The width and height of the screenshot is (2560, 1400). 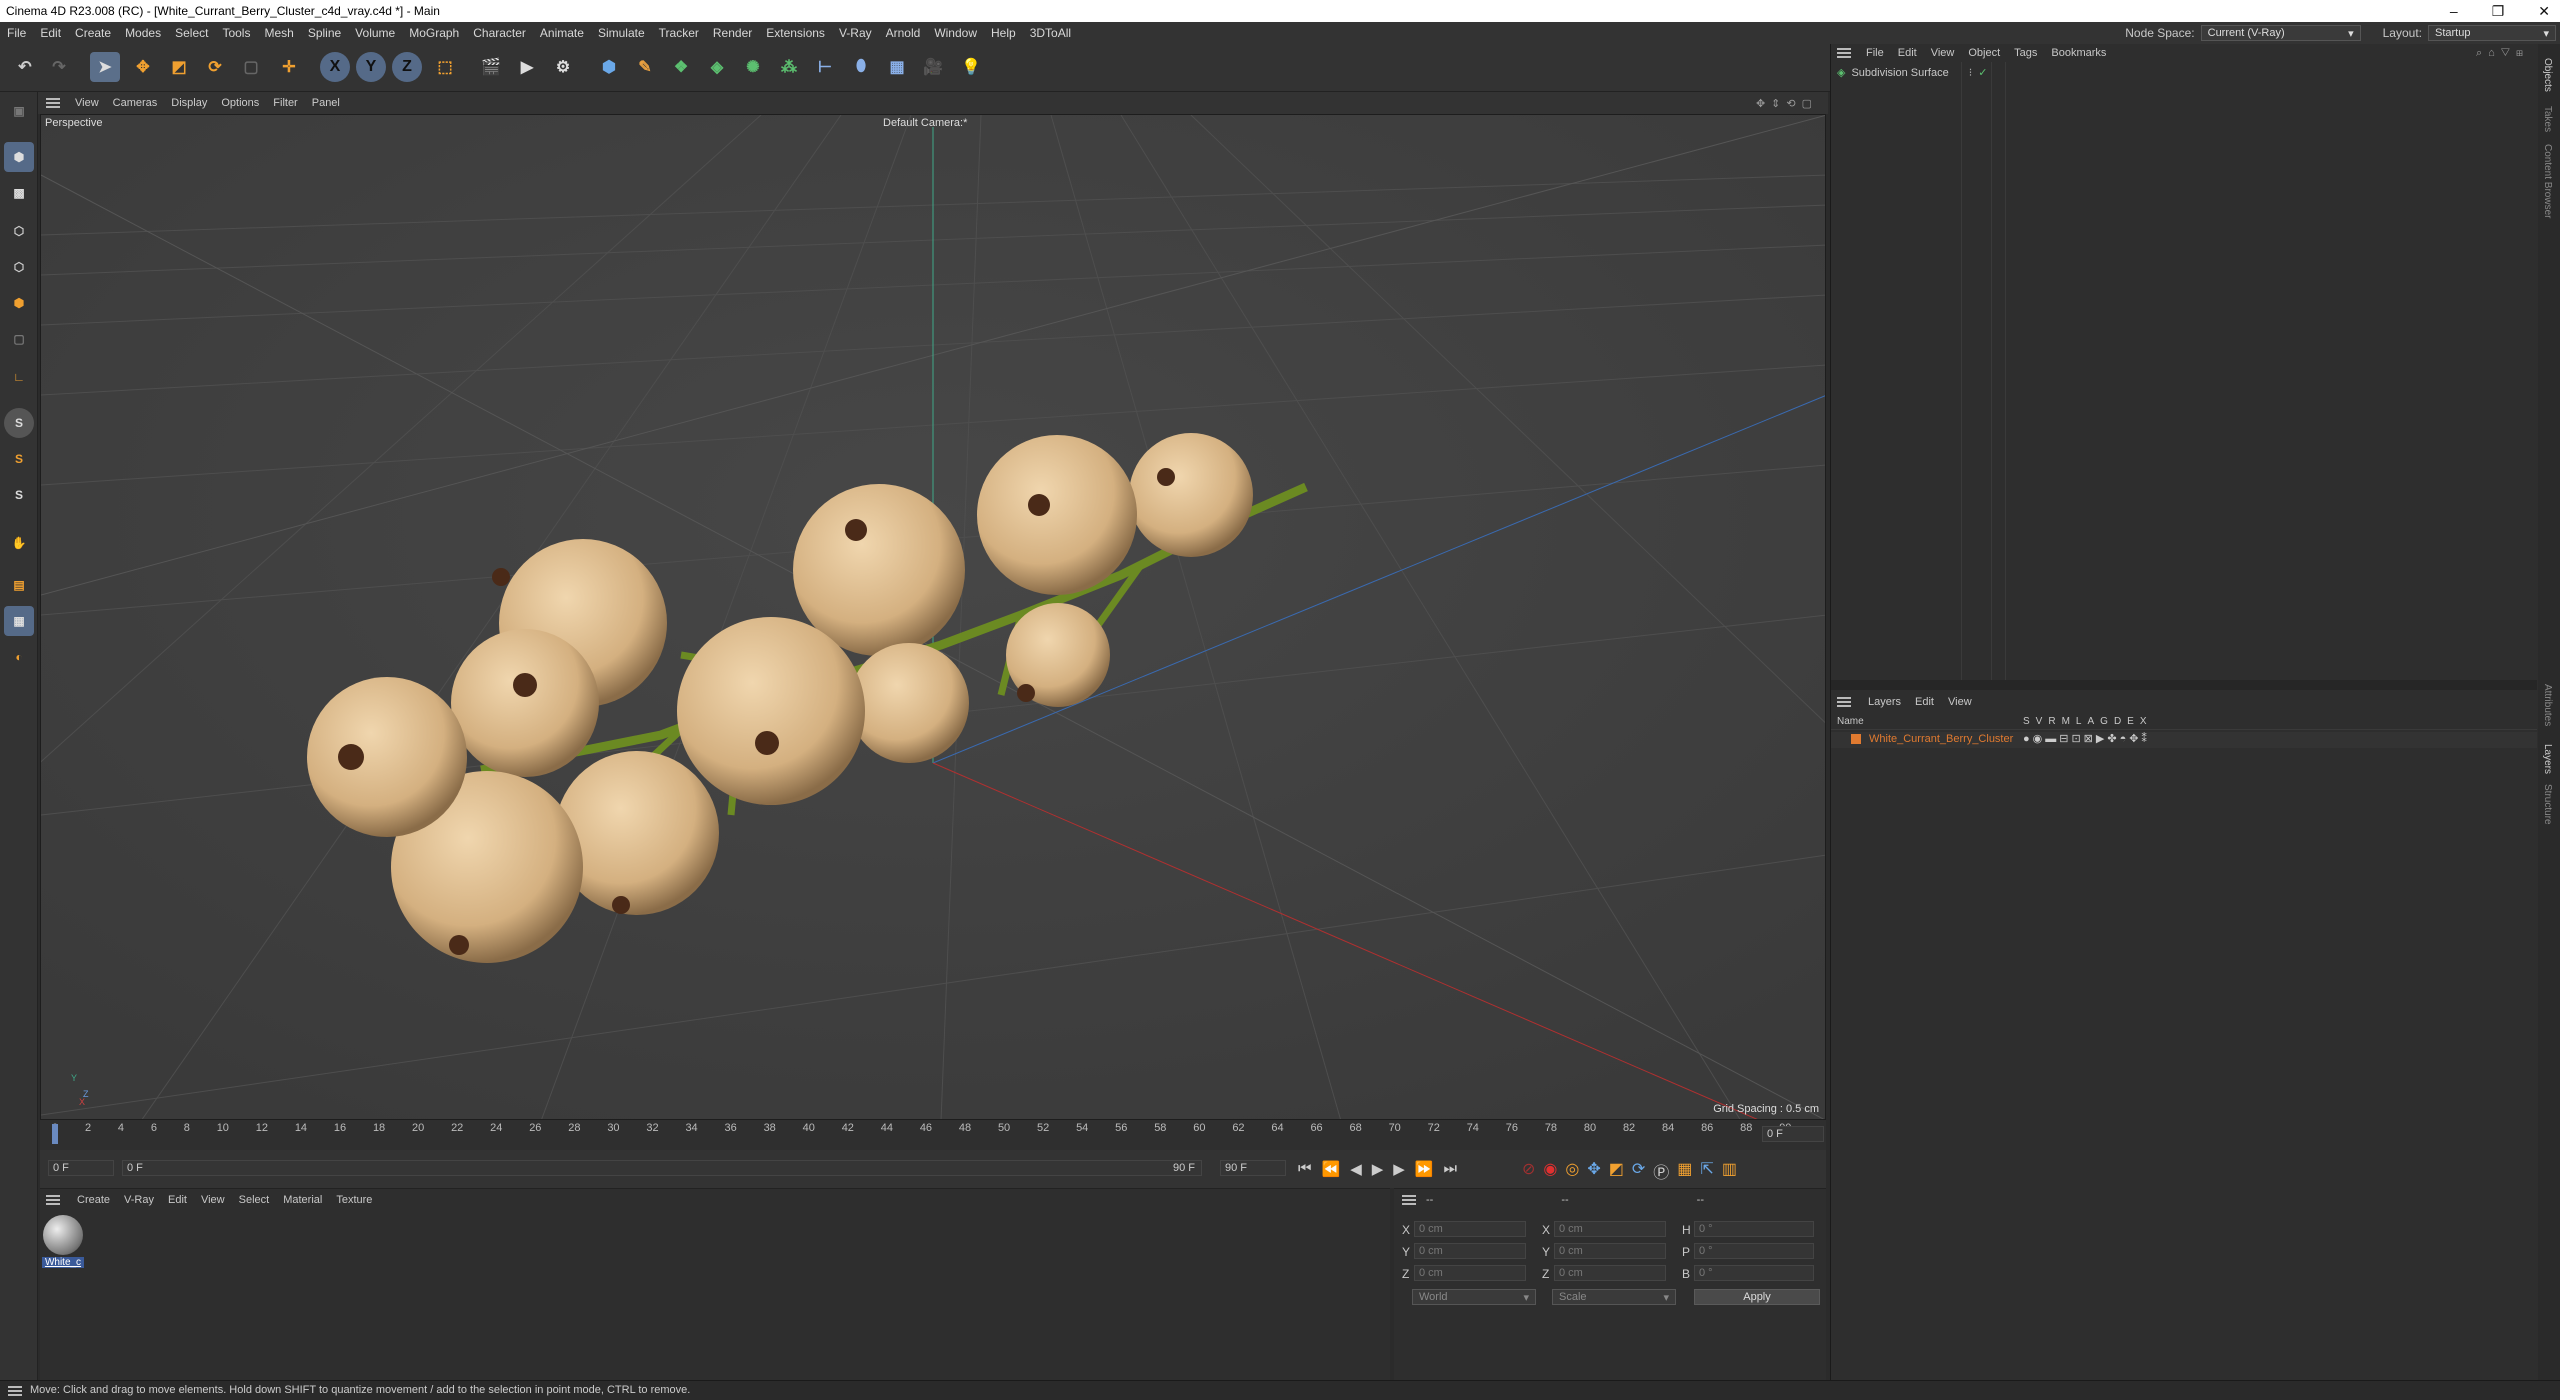 I want to click on floor-icon: ▦, so click(x=897, y=67).